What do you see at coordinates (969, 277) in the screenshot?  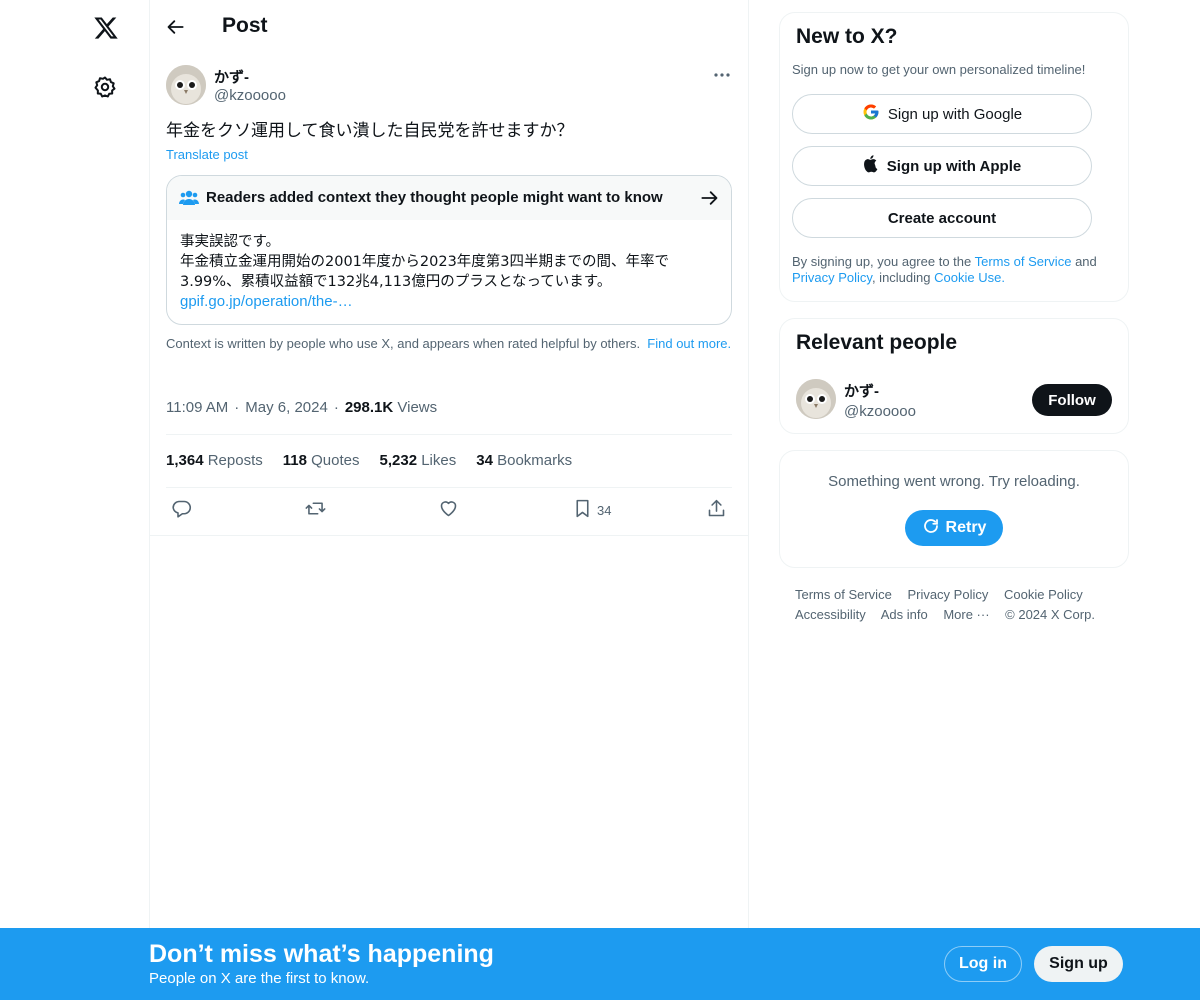 I see `cookie-use-link: Cookie Use.` at bounding box center [969, 277].